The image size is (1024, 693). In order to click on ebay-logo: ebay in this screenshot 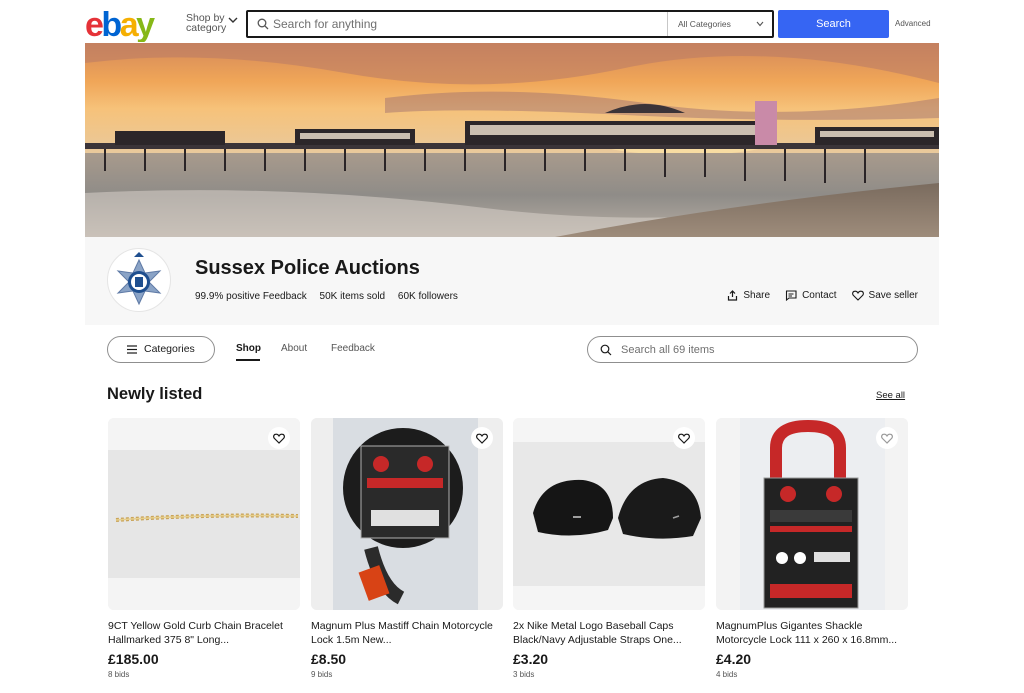, I will do `click(125, 24)`.